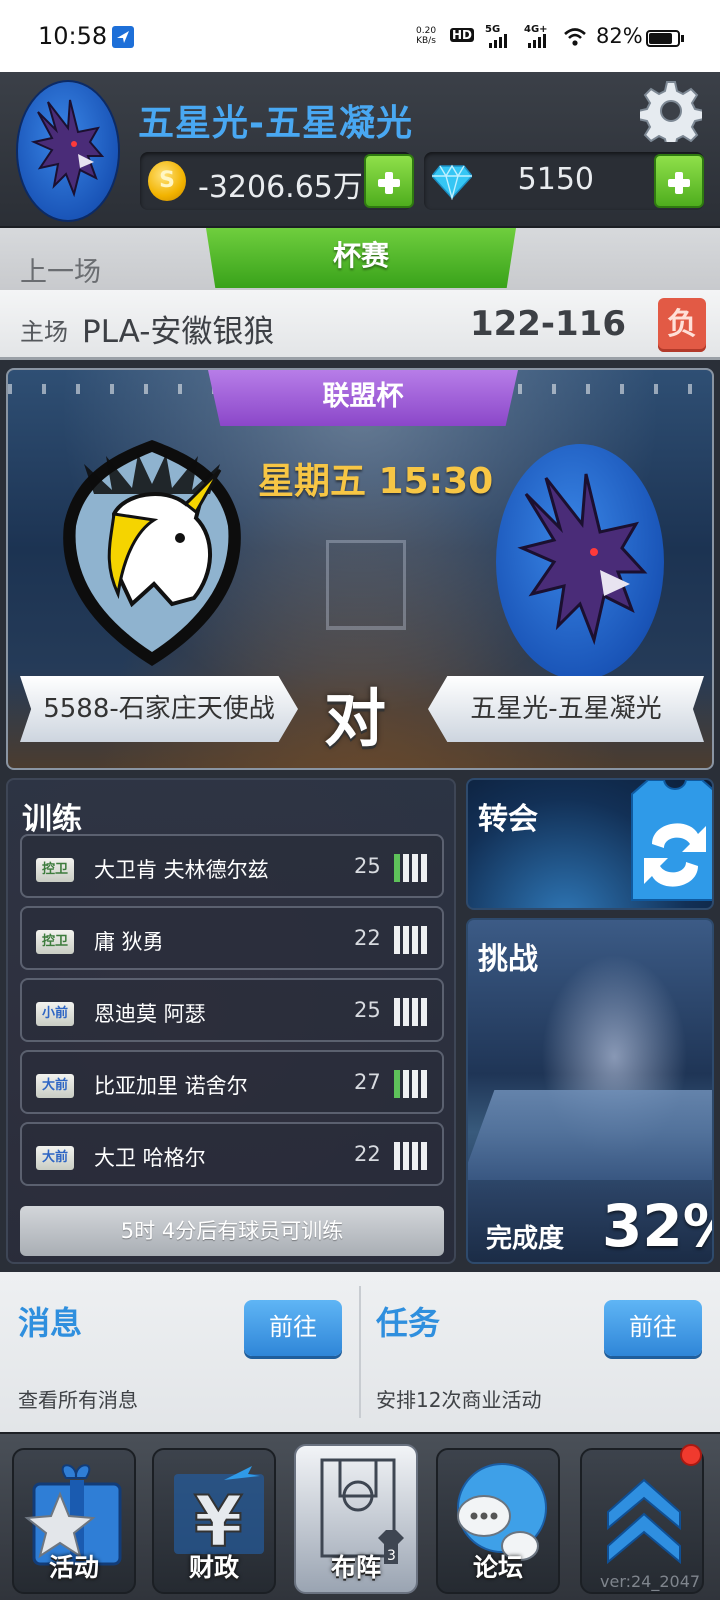 The width and height of the screenshot is (720, 1600). Describe the element at coordinates (78, 1400) in the screenshot. I see `messages-desc: 查看所有消息` at that location.